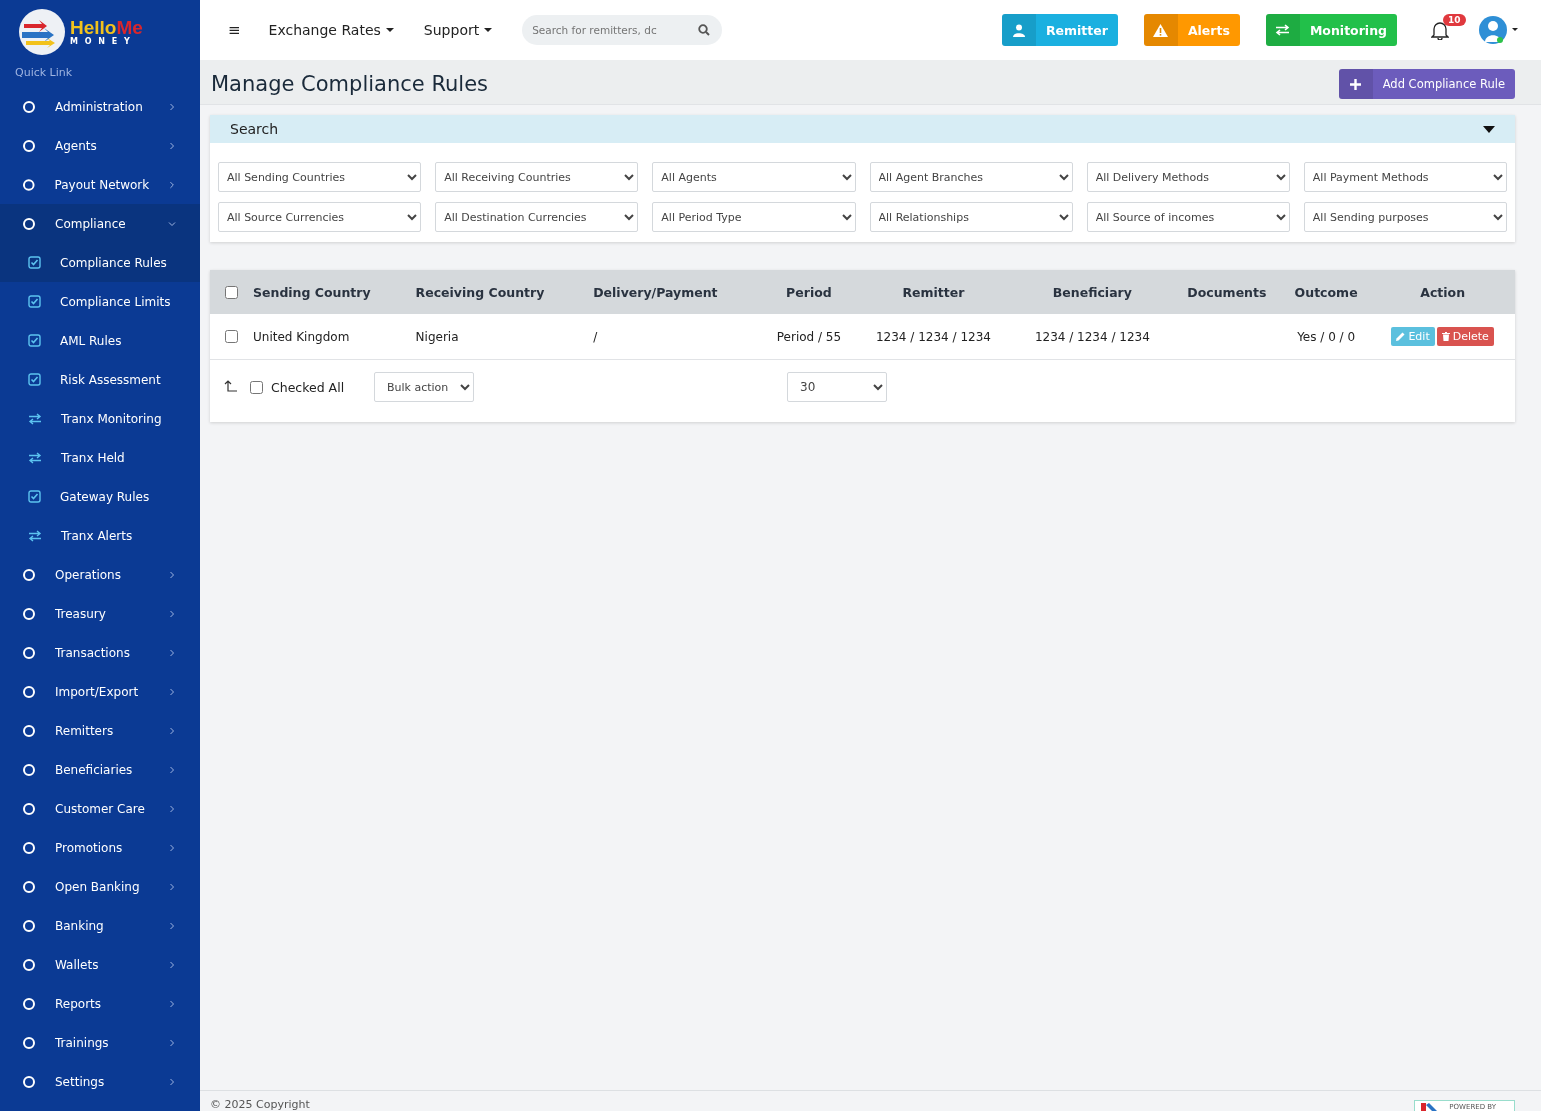  Describe the element at coordinates (231, 292) in the screenshot. I see `select-all-checkbox` at that location.